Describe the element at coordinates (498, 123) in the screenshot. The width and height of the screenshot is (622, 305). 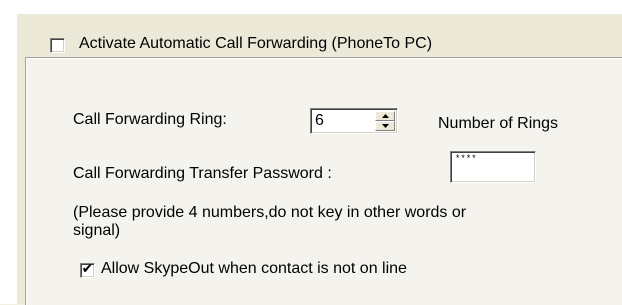
I see `ring-suffix-label: Number of Rings` at that location.